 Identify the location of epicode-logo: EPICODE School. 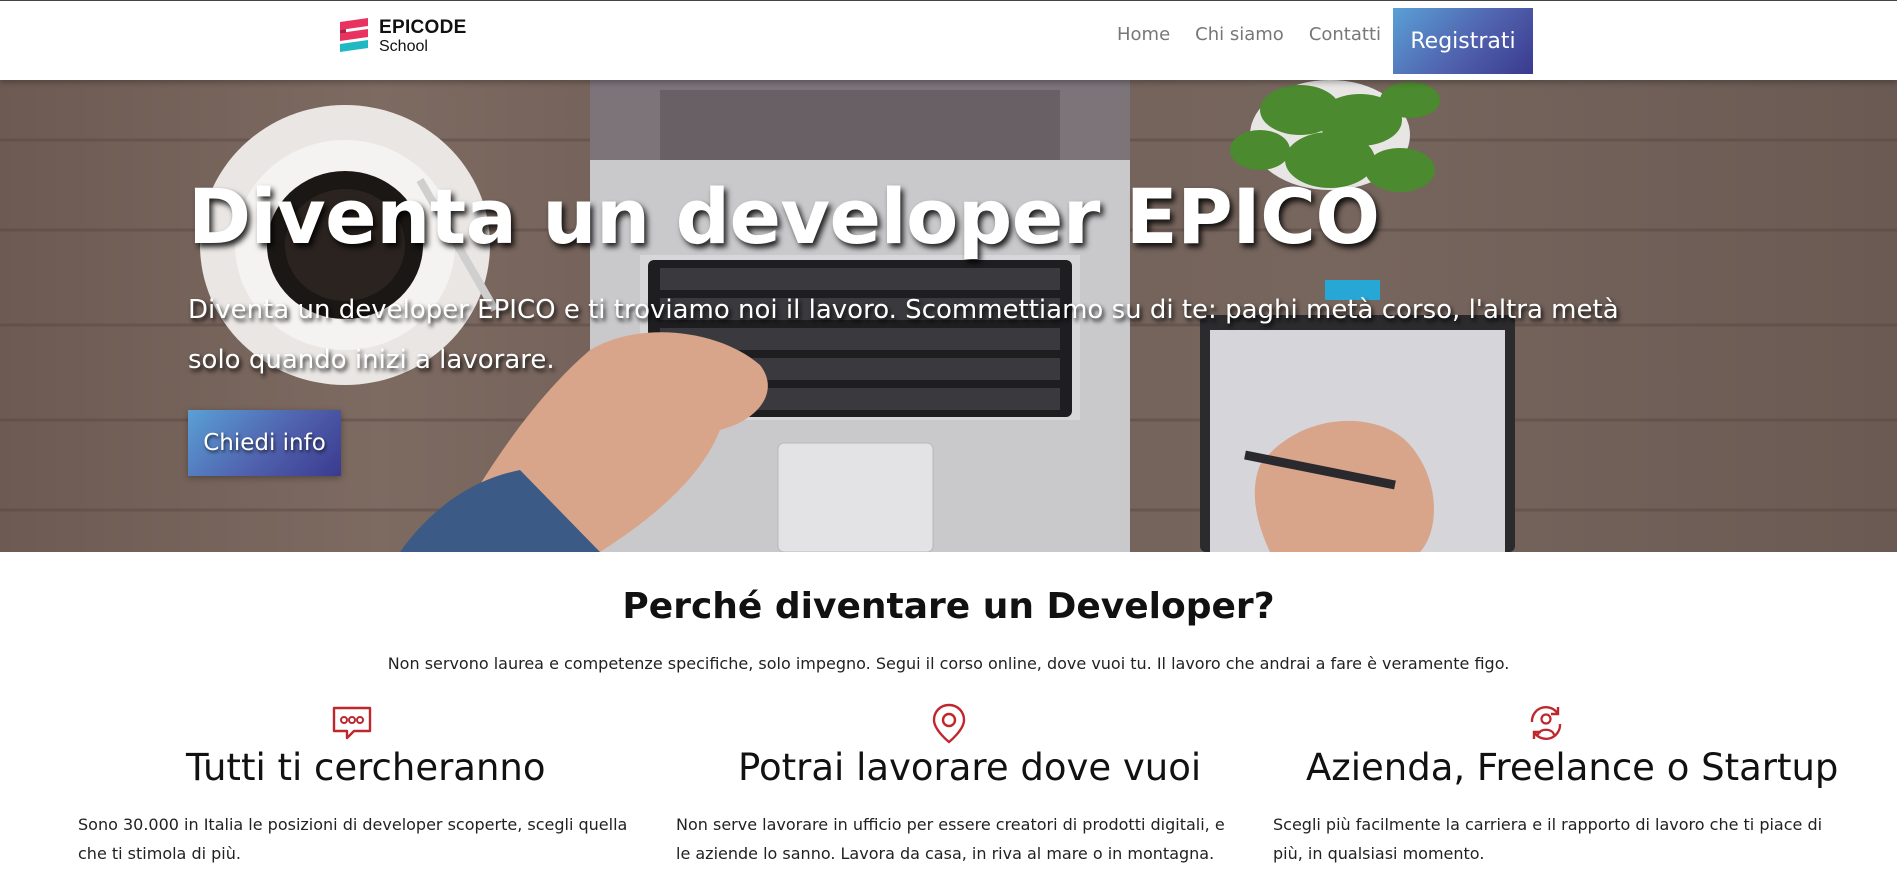
(410, 37).